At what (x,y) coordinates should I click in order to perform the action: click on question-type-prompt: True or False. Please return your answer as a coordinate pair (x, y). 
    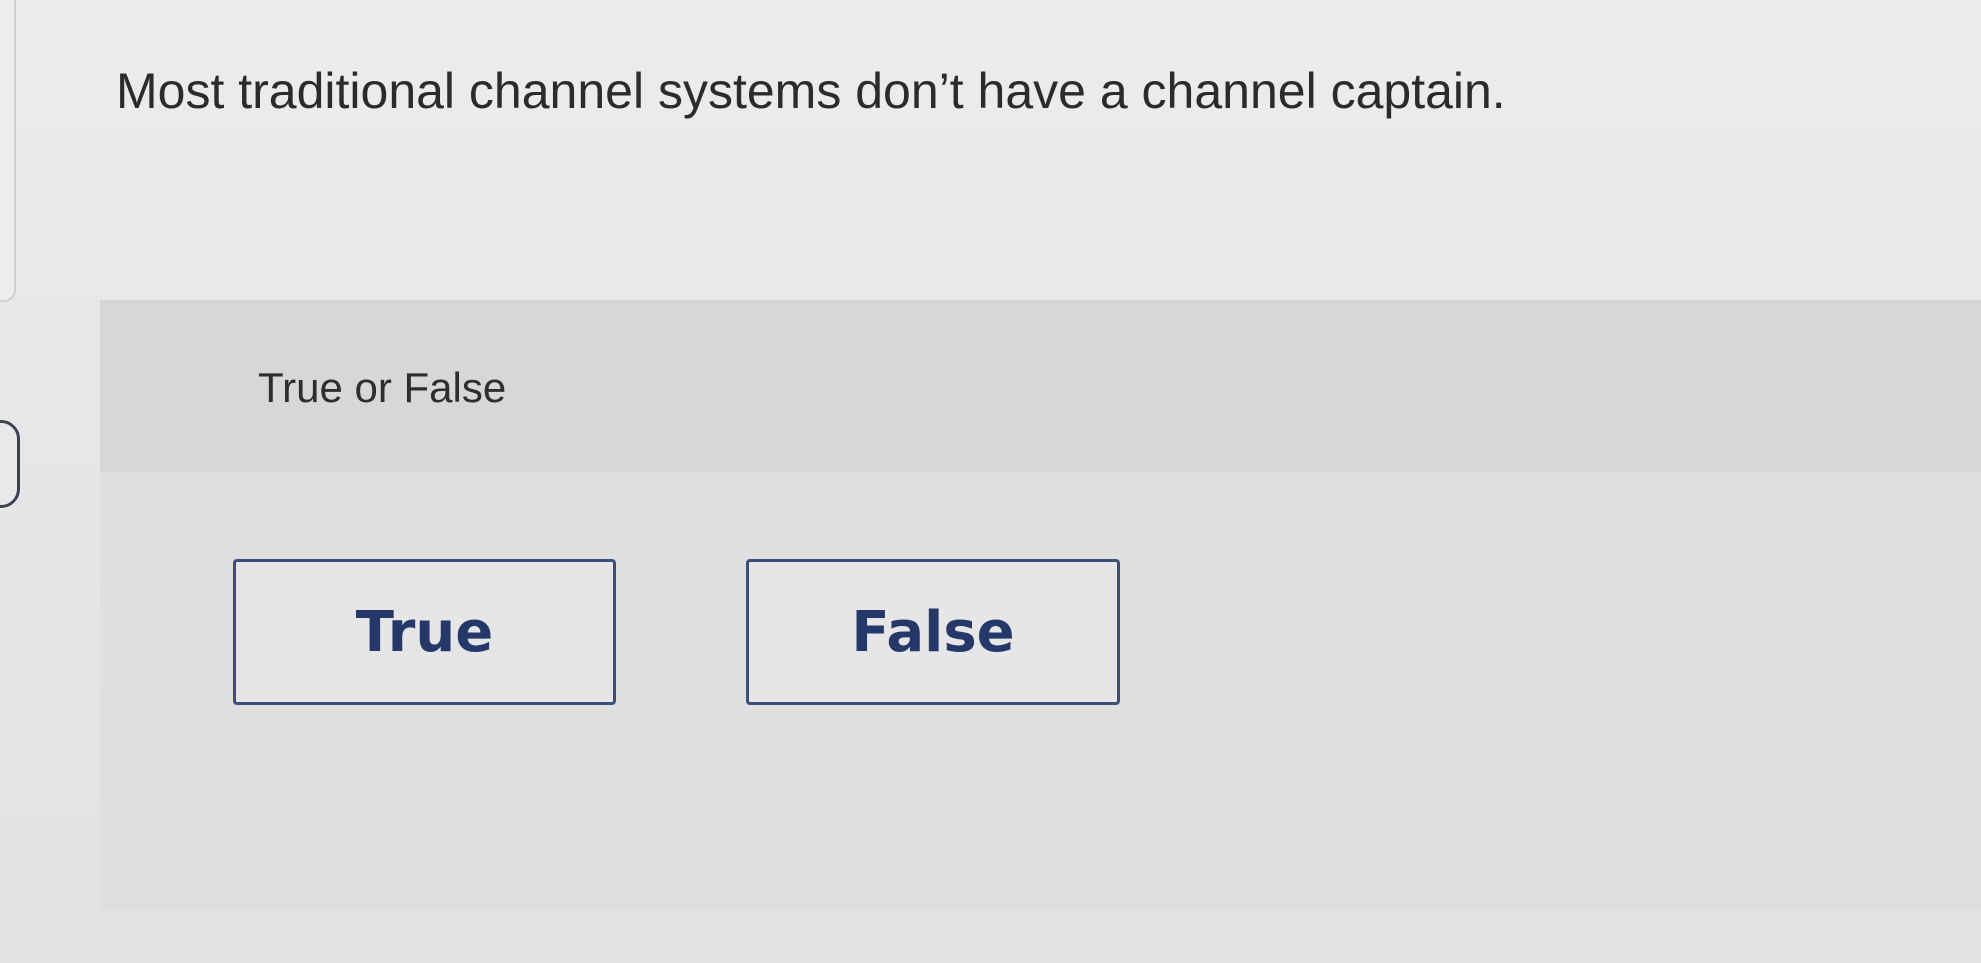
    Looking at the image, I should click on (382, 387).